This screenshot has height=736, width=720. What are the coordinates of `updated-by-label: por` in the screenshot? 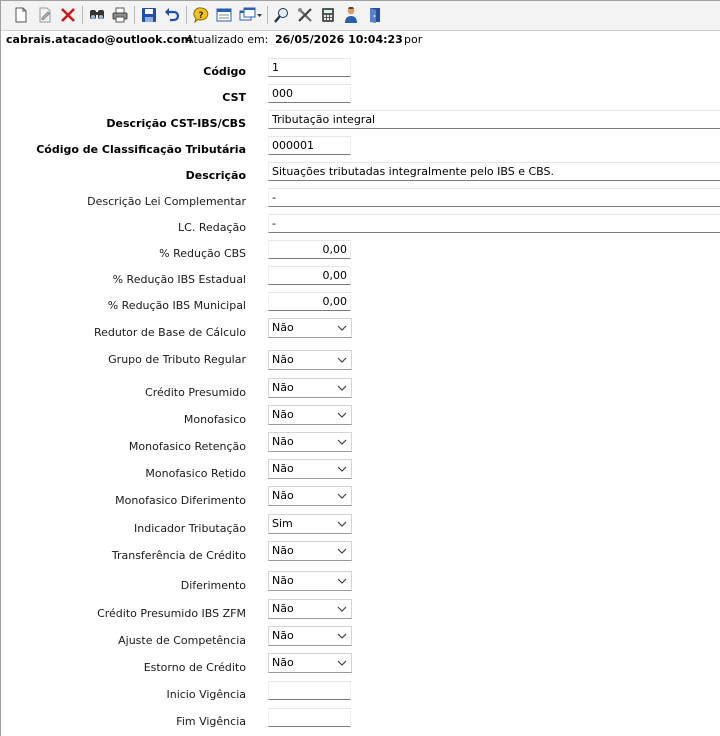 It's located at (413, 39).